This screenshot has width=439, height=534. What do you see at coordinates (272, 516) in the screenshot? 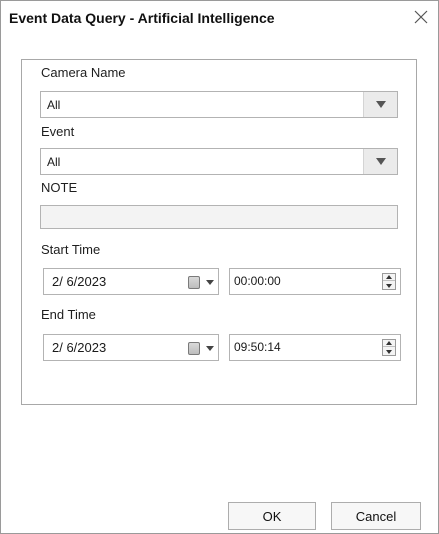
I see `ok-button: OK` at bounding box center [272, 516].